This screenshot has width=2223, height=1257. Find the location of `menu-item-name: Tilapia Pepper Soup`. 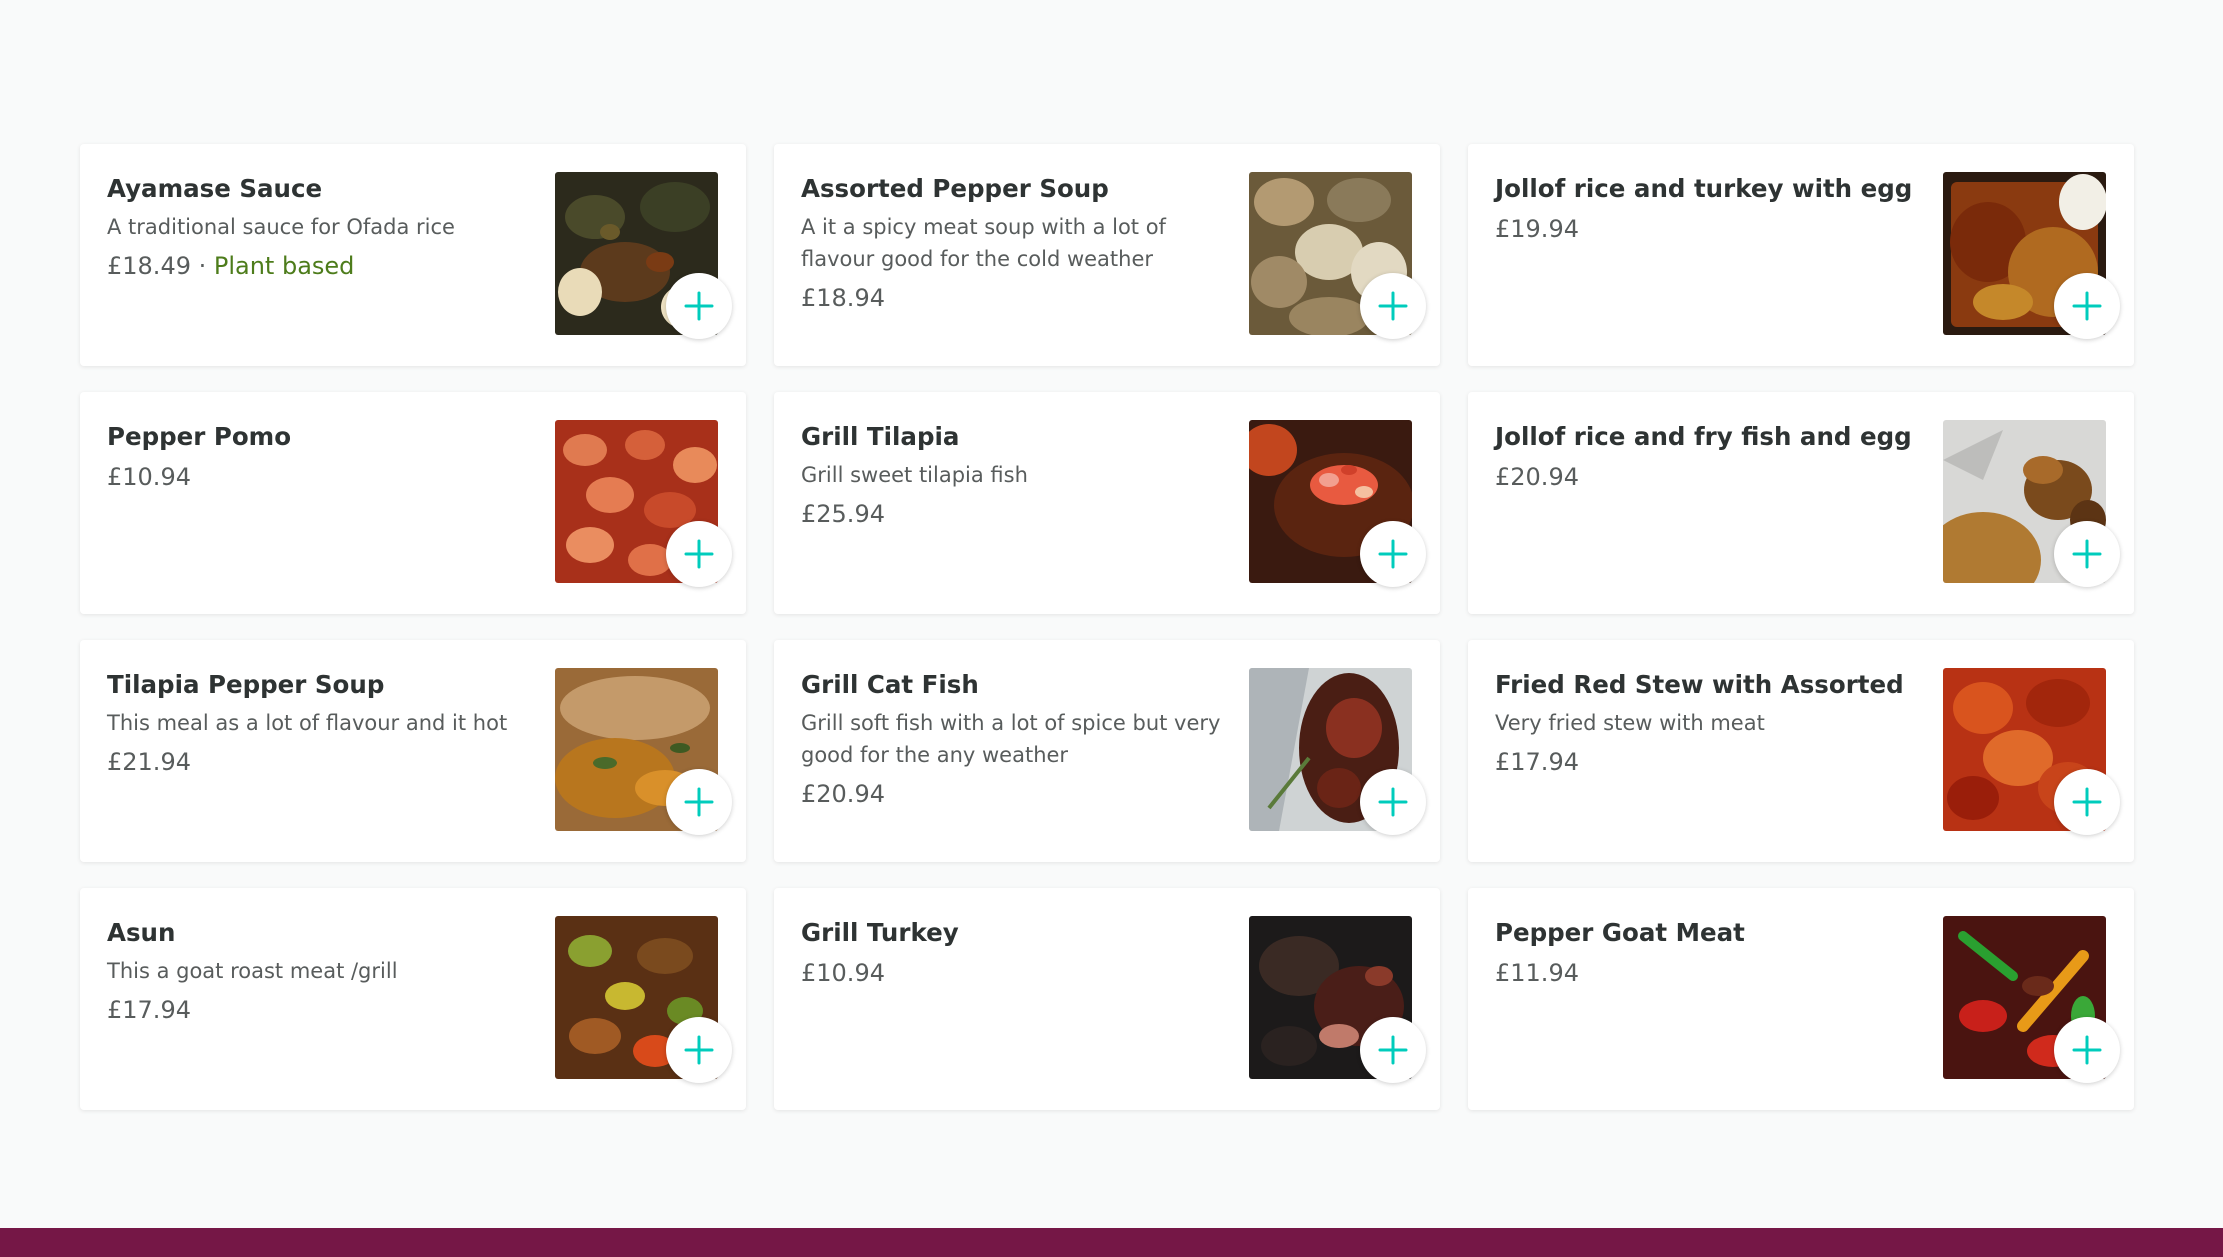

menu-item-name: Tilapia Pepper Soup is located at coordinates (246, 684).